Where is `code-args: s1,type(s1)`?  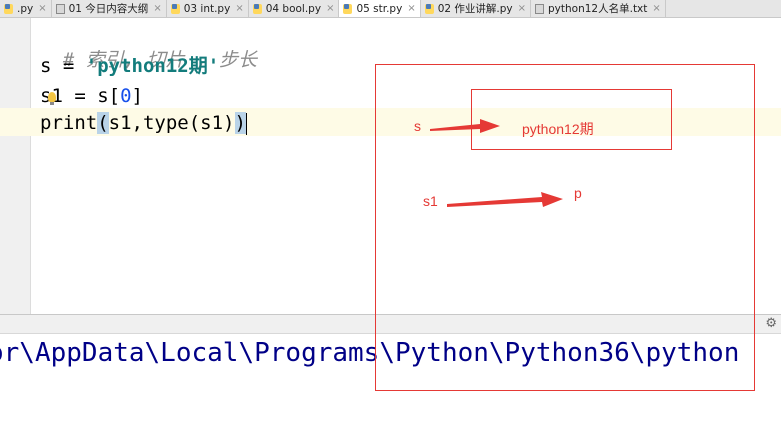
code-args: s1,type(s1) is located at coordinates (171, 123).